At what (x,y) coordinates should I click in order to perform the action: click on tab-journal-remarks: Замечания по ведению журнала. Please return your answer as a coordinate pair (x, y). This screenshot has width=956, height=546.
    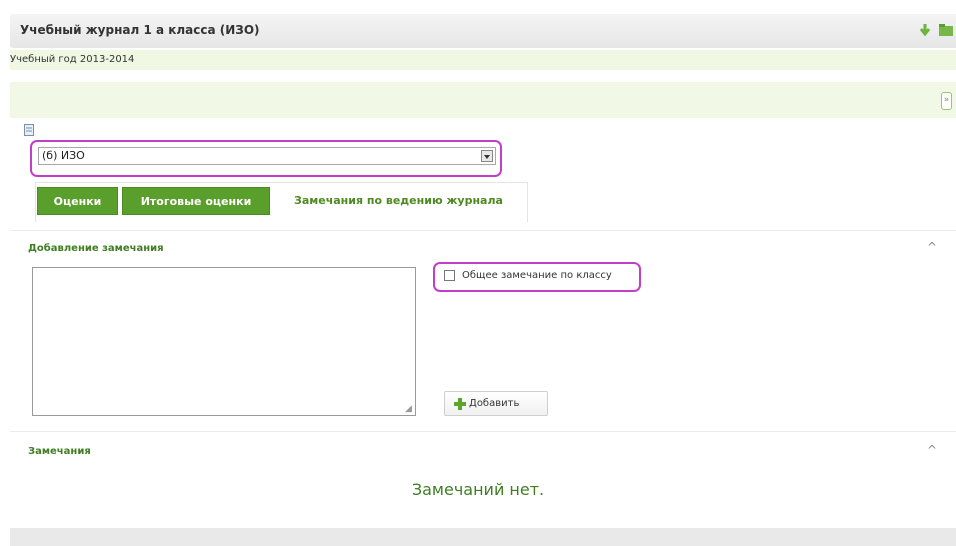
    Looking at the image, I should click on (398, 201).